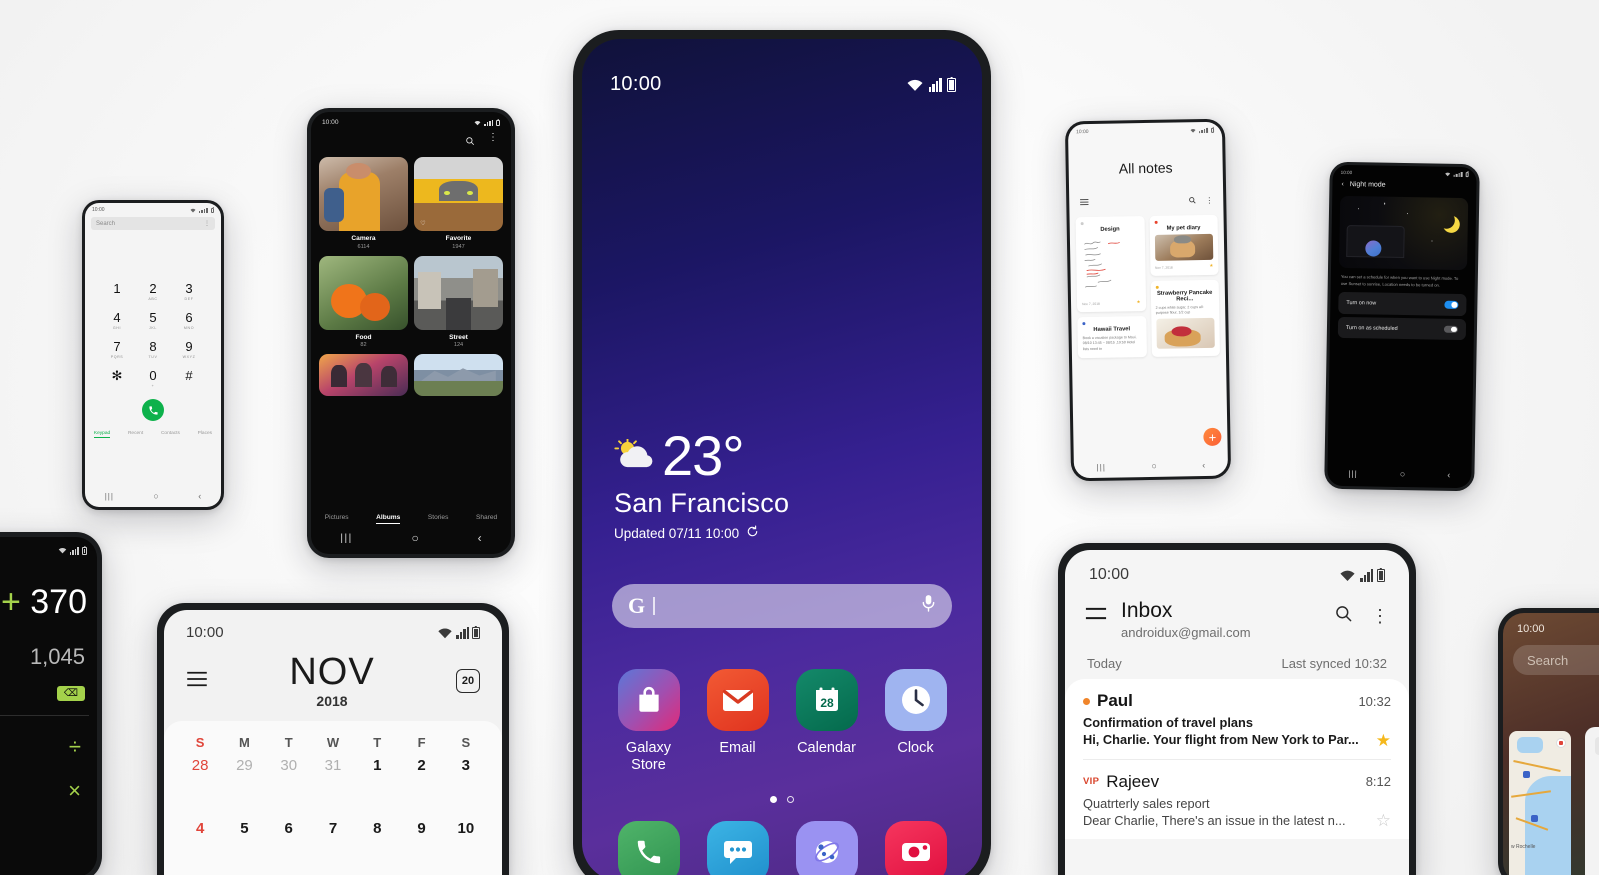 Image resolution: width=1599 pixels, height=875 pixels. I want to click on dial-key: 8 TUV, so click(153, 349).